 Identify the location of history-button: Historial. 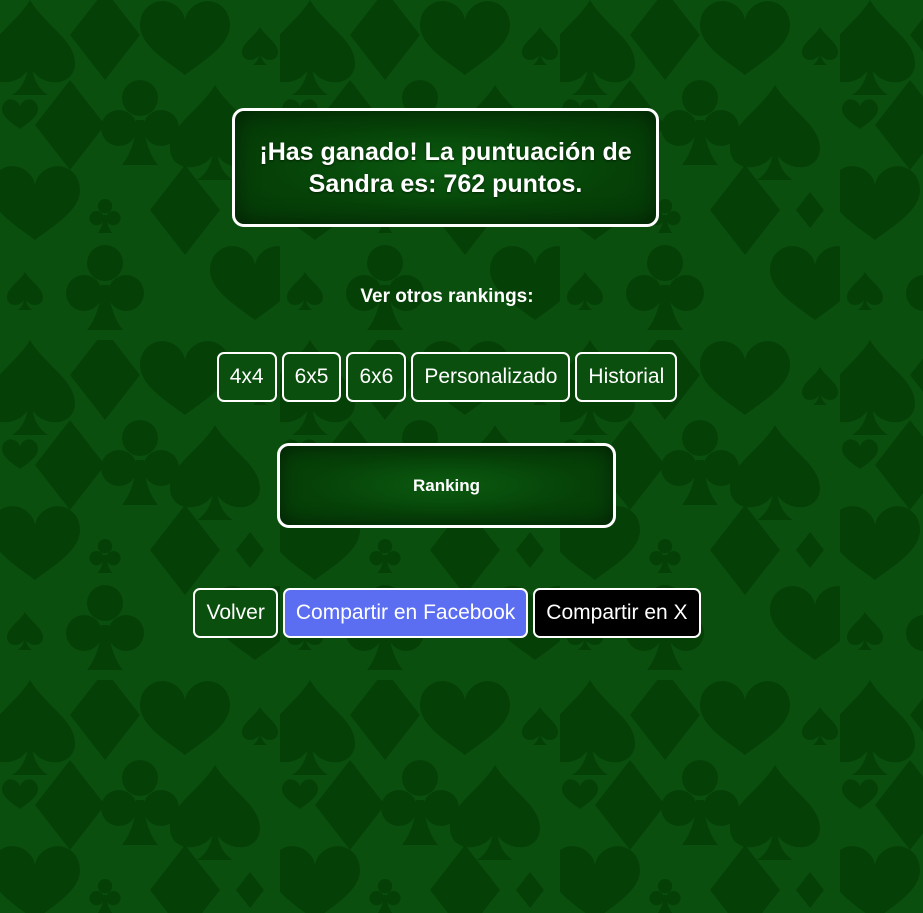
(626, 377).